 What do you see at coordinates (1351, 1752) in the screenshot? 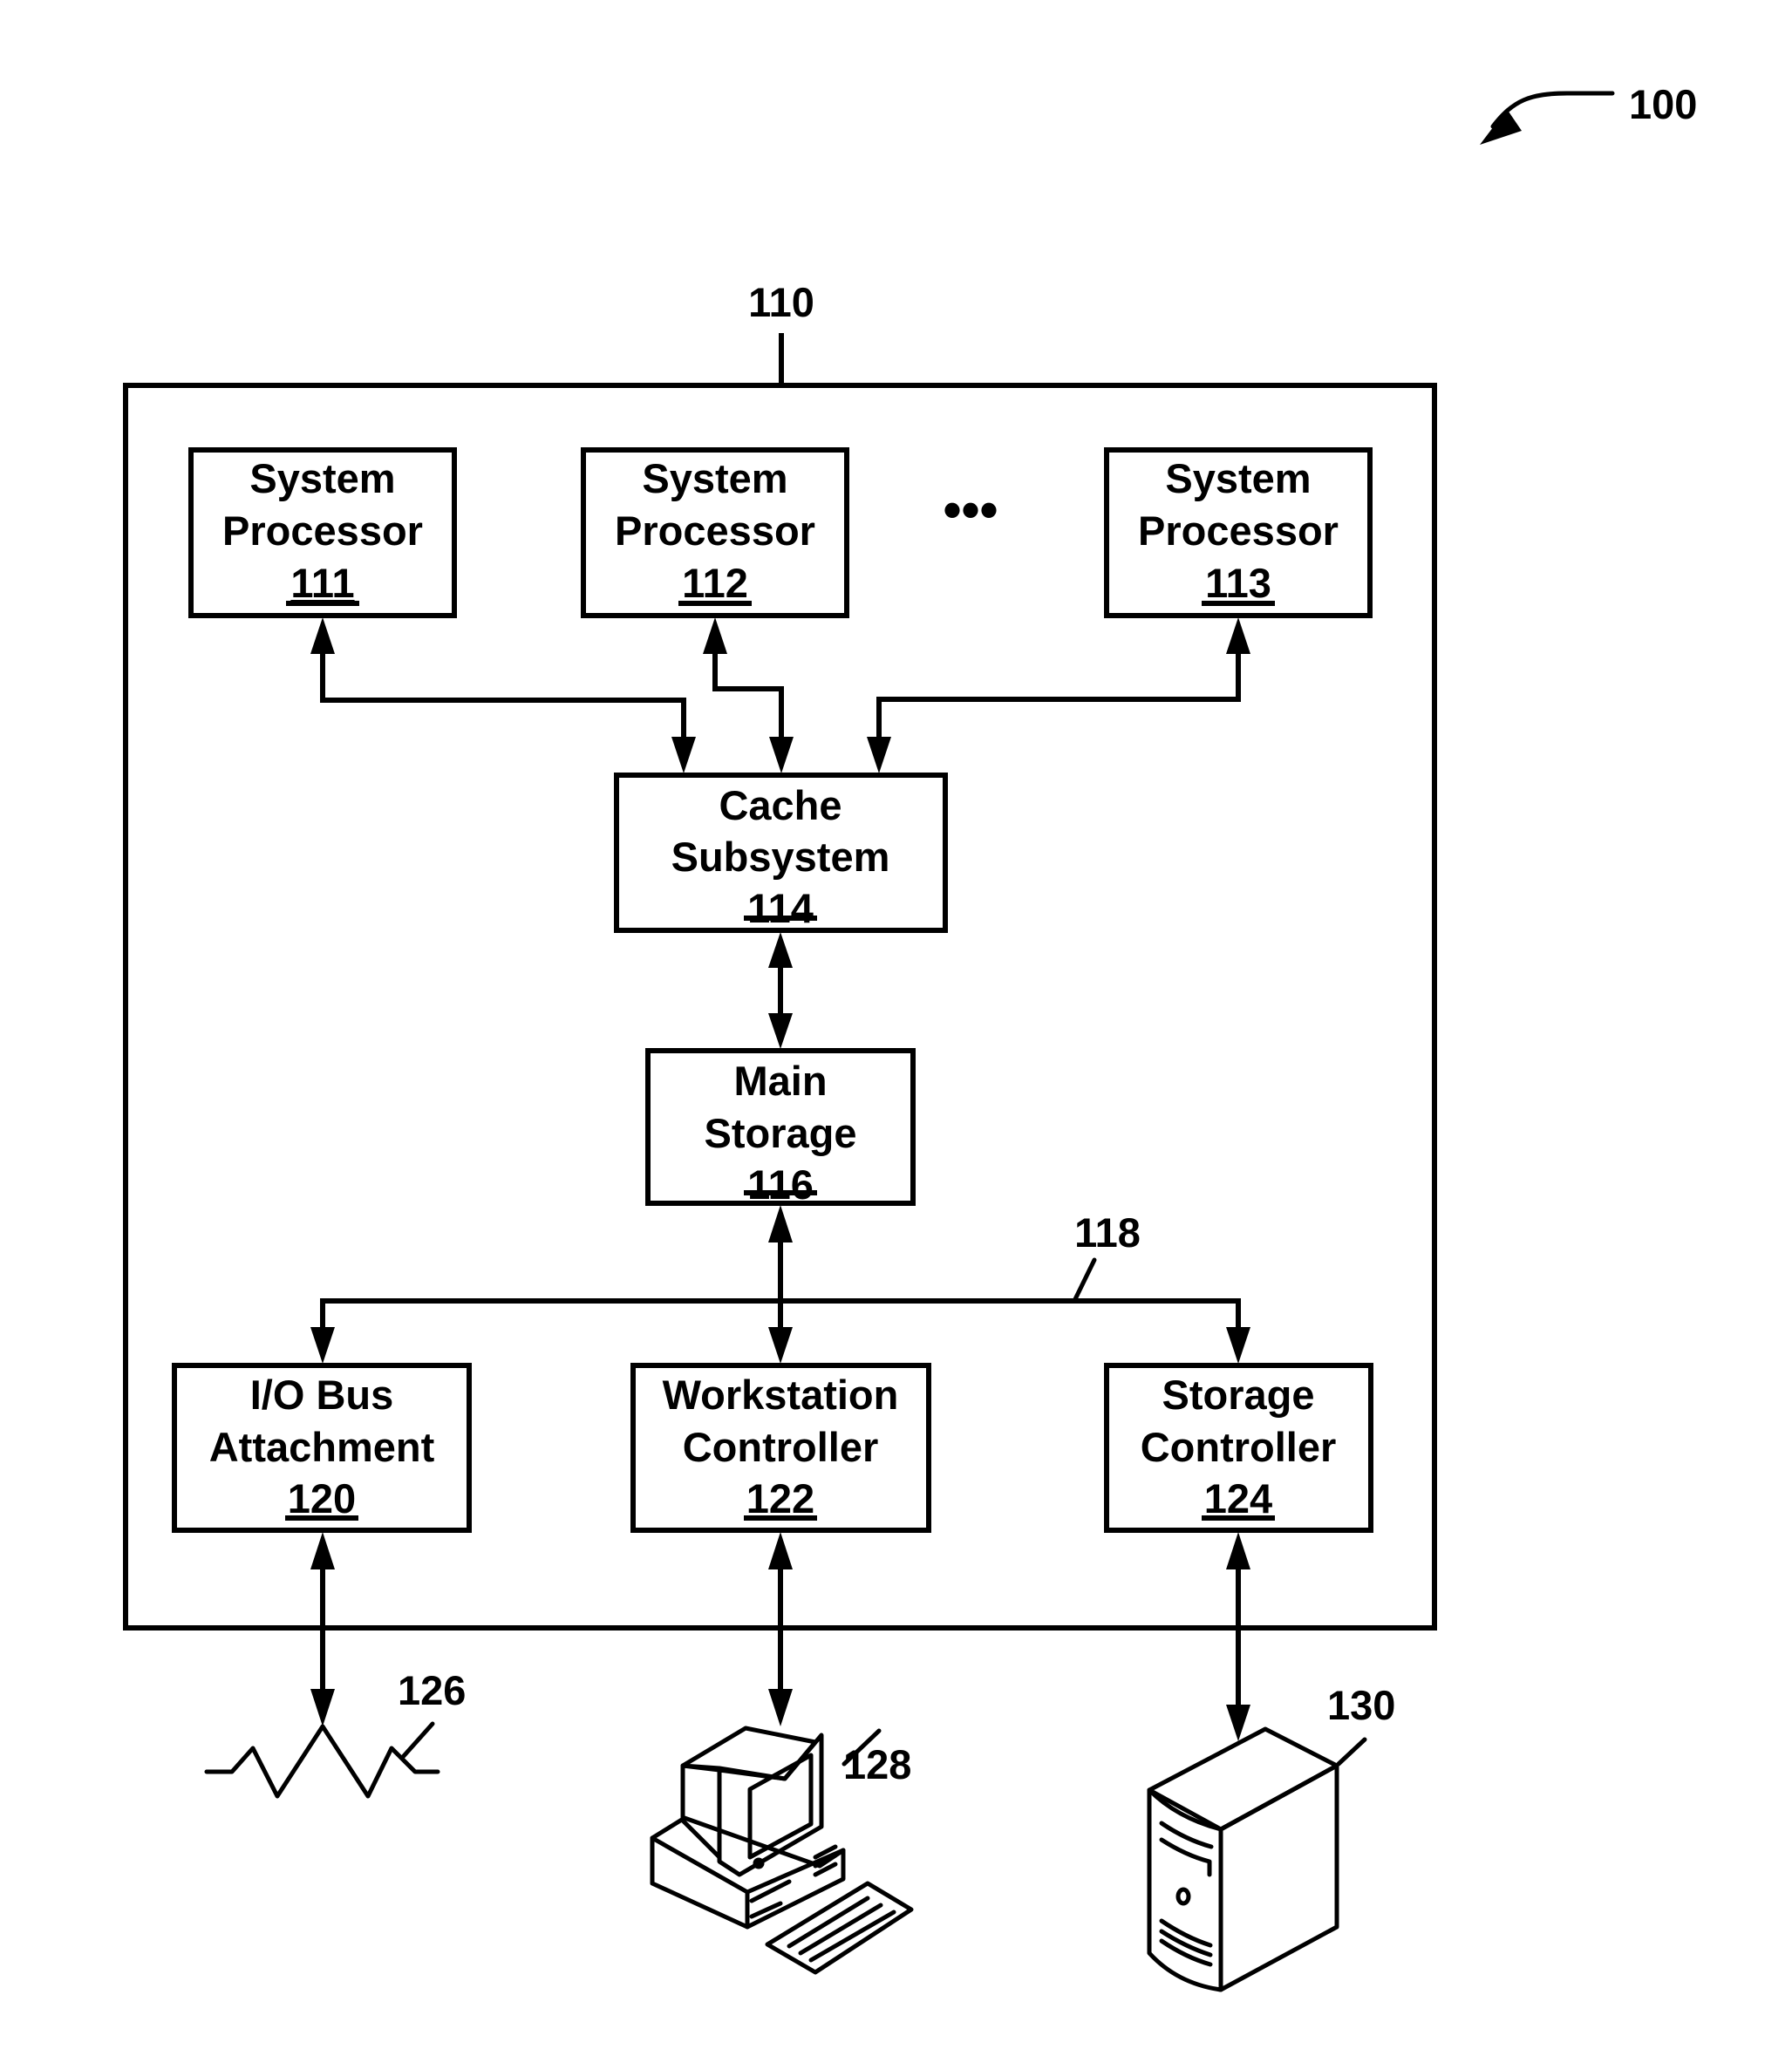
I see `storage-device-ref-leader` at bounding box center [1351, 1752].